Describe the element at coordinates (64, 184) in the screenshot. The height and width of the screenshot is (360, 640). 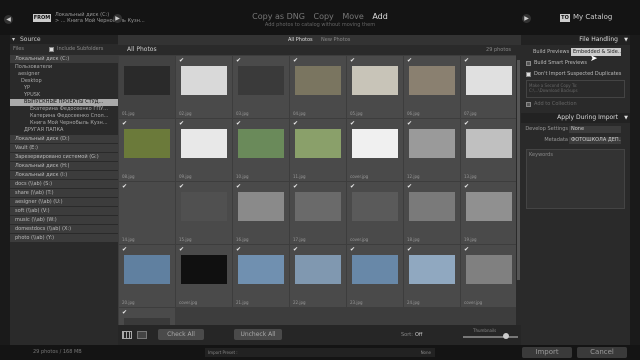
I see `drive-item: docs (\\ab) (S:)` at that location.